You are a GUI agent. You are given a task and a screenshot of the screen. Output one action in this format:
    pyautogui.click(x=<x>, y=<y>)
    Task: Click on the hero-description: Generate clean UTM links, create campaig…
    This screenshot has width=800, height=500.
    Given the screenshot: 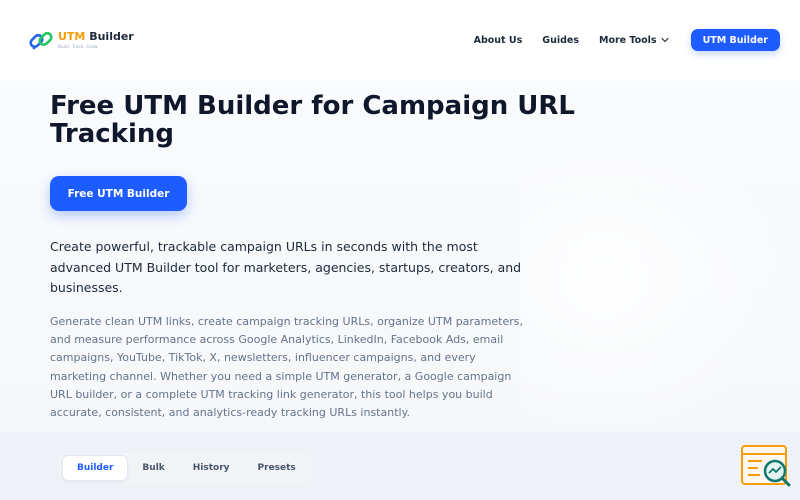 What is the action you would take?
    pyautogui.click(x=286, y=367)
    